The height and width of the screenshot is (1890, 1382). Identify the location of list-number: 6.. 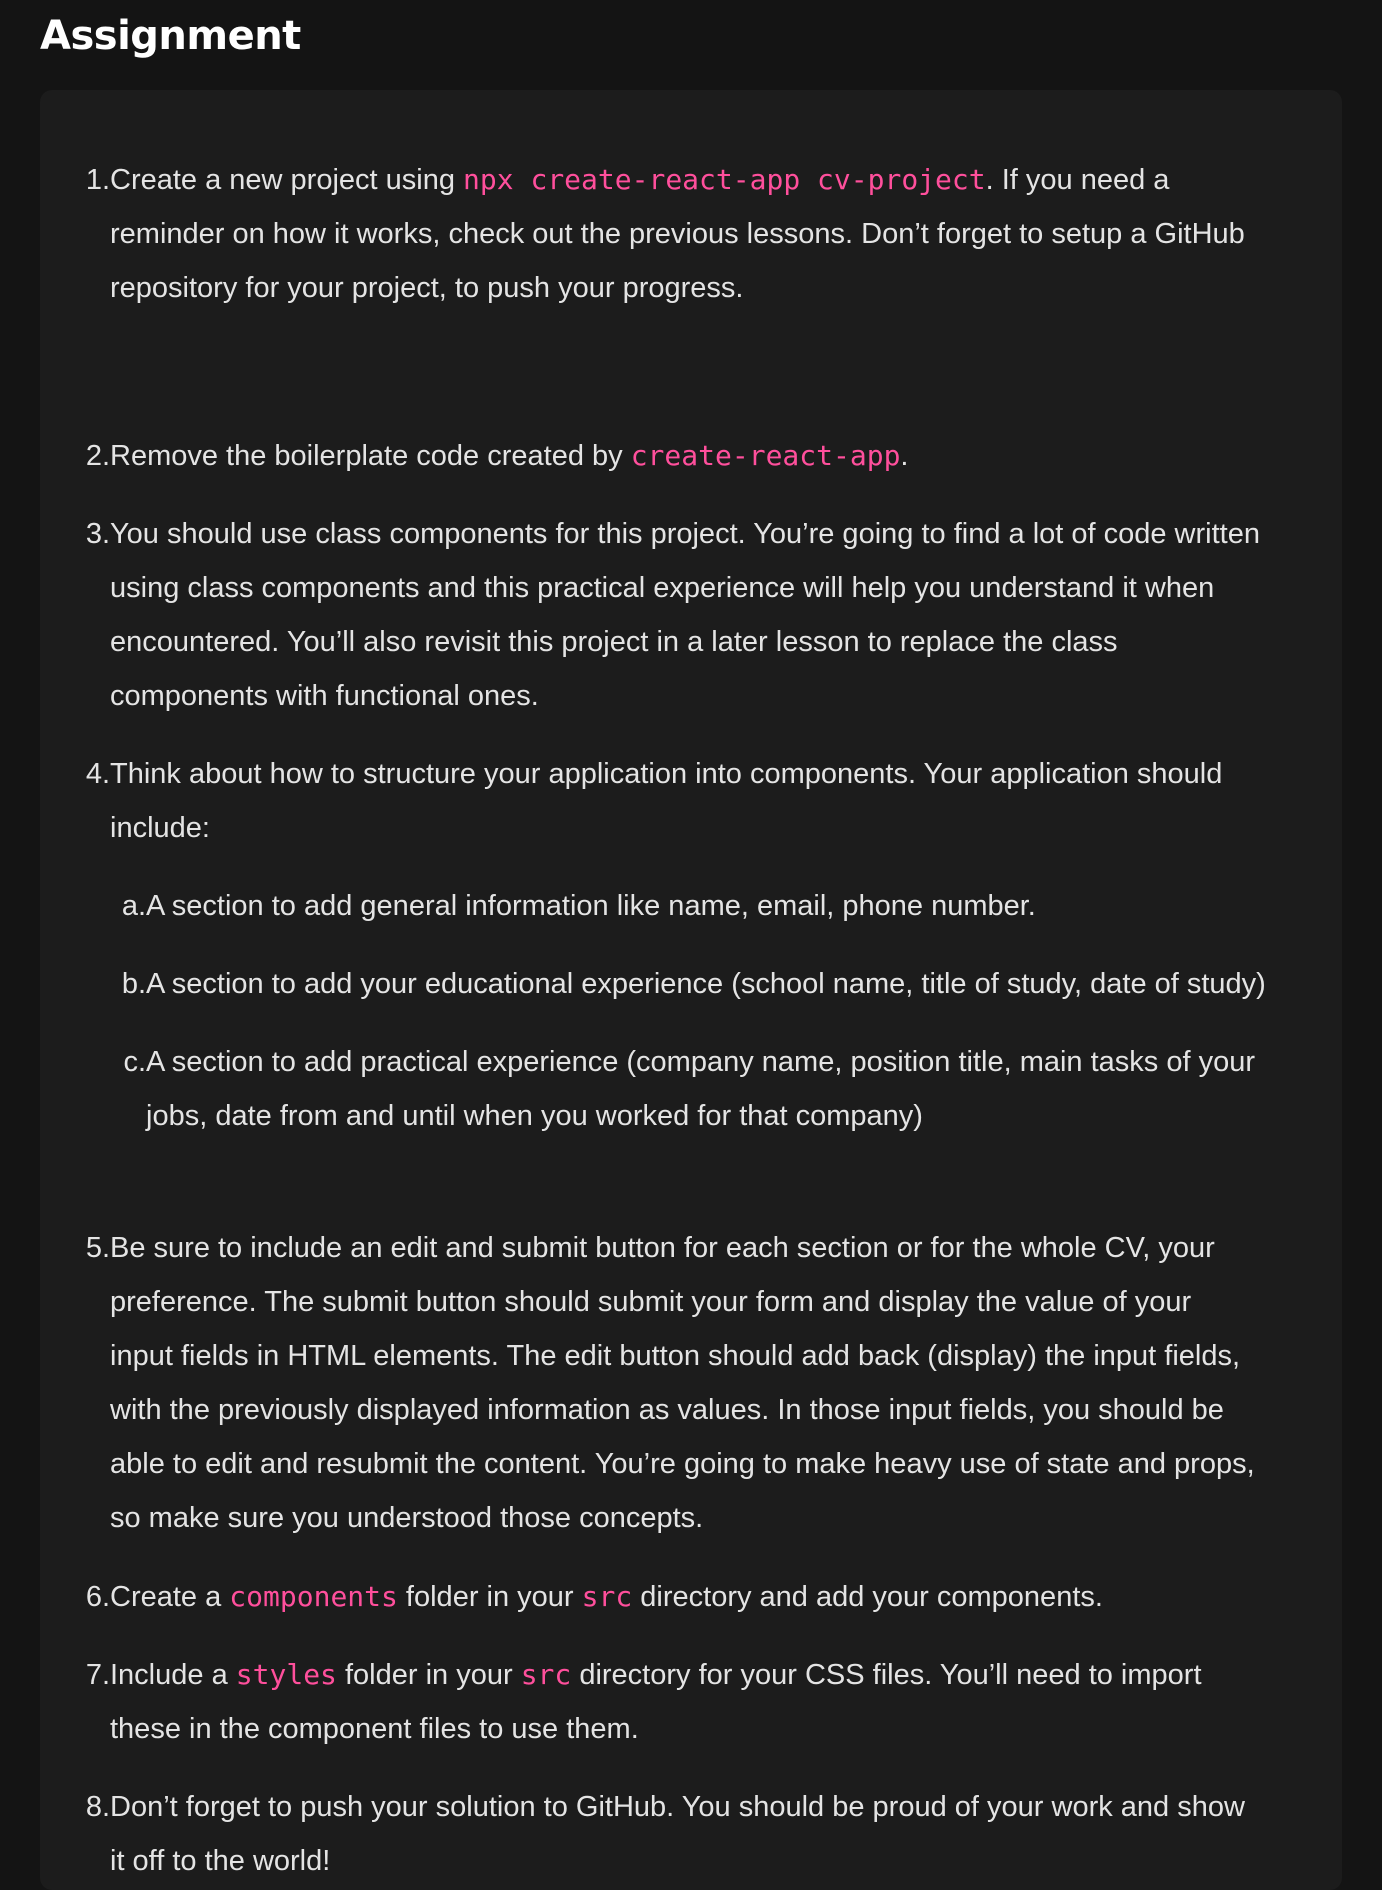
(97, 1597).